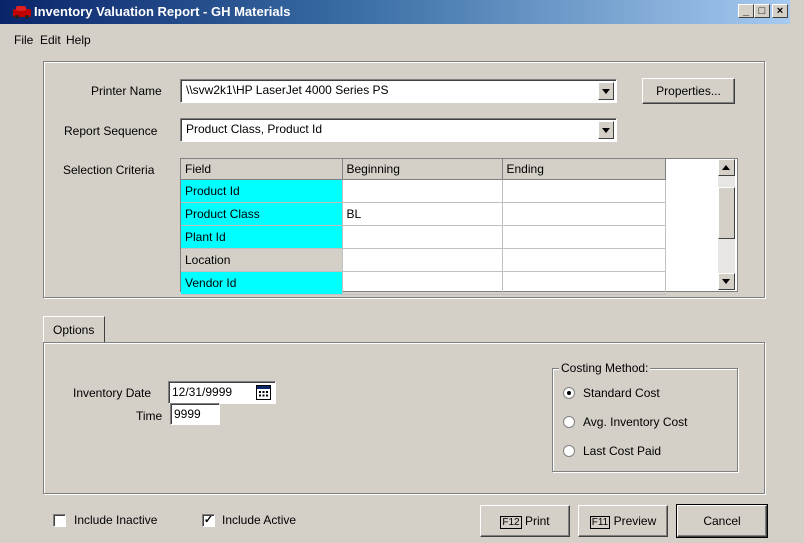 The width and height of the screenshot is (804, 543). Describe the element at coordinates (22, 12) in the screenshot. I see `app-icon` at that location.